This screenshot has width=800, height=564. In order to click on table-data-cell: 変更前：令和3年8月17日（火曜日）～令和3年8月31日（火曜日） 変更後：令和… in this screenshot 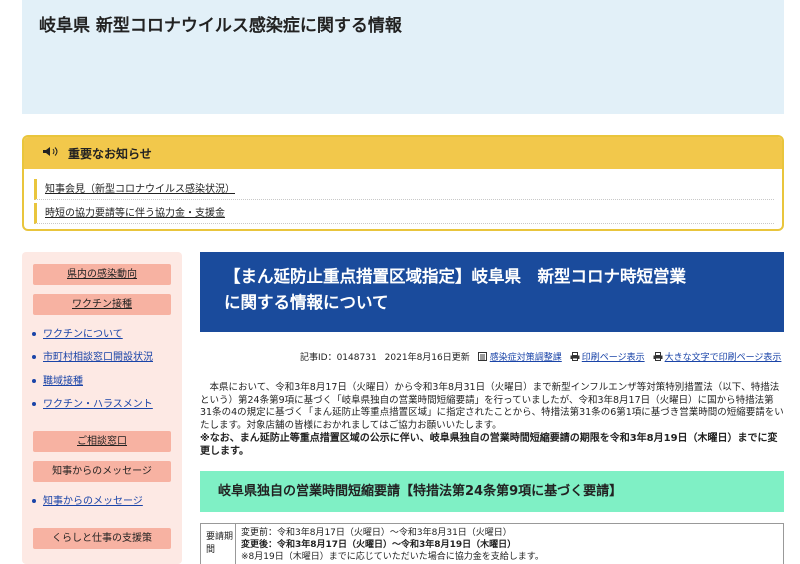, I will do `click(509, 544)`.